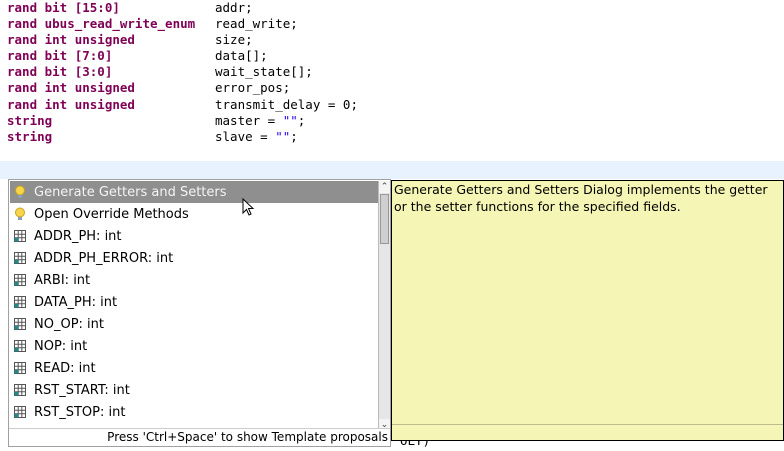  I want to click on type-keyword: rand bit [3:0], so click(60, 72).